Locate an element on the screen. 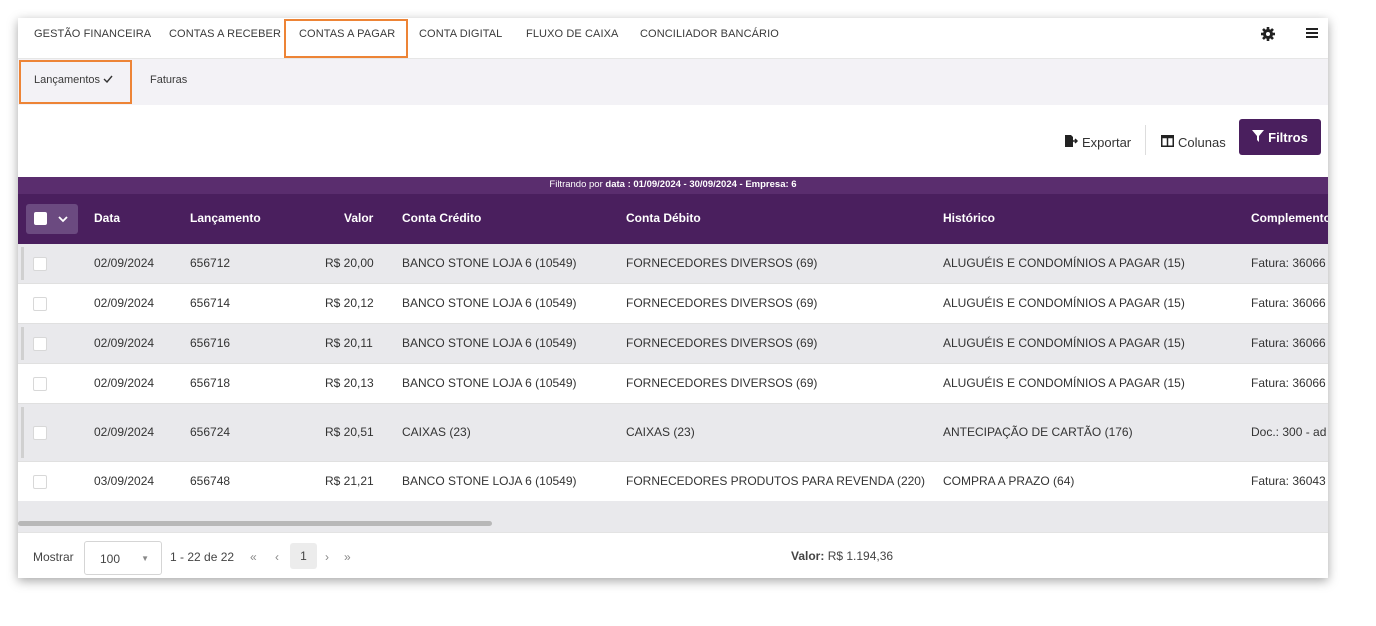 The height and width of the screenshot is (626, 1376). cell-complemento: Doc.: 300 - ad is located at coordinates (1289, 432).